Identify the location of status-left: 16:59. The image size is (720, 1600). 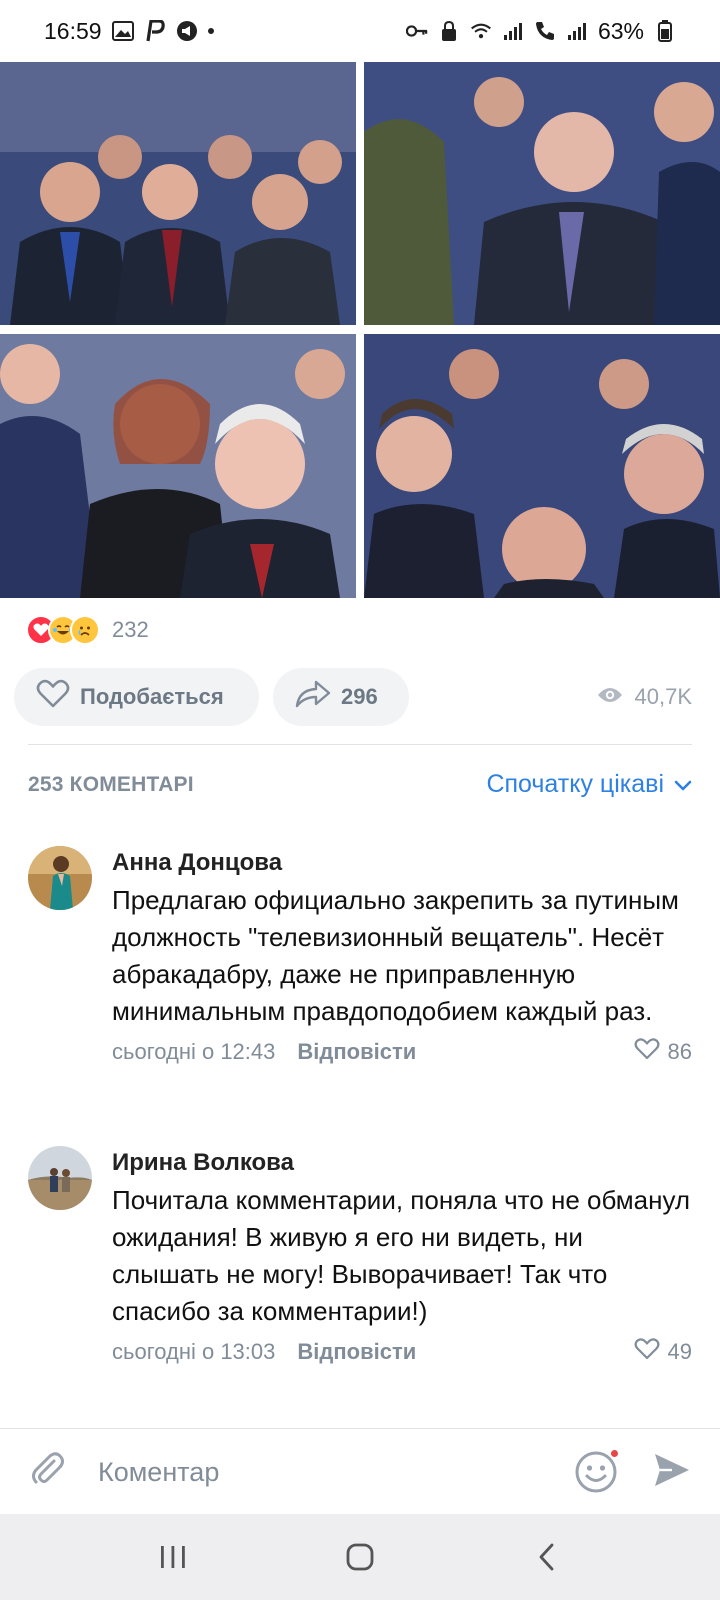
(129, 31).